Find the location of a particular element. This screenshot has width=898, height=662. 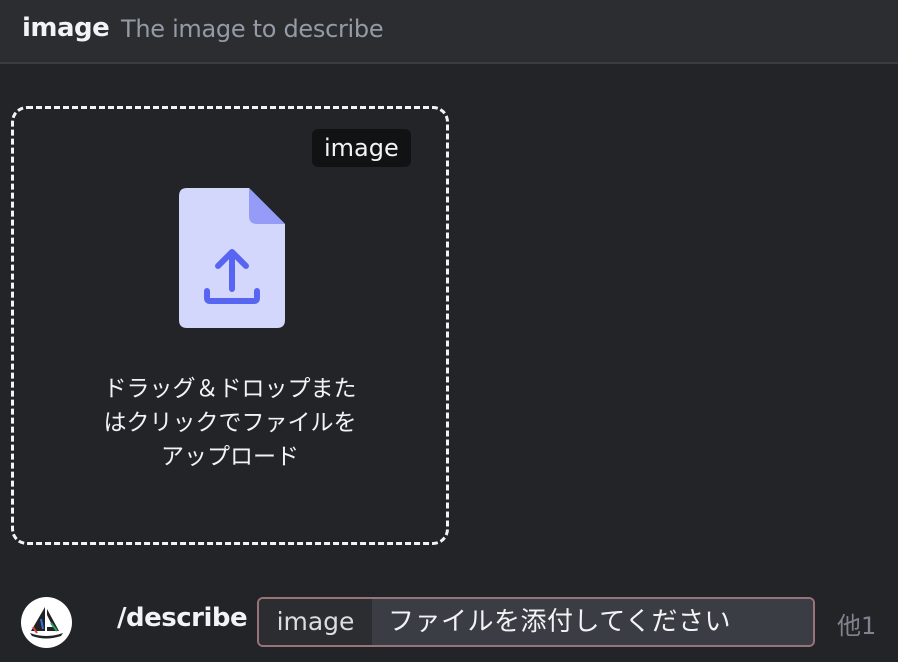

bot-avatar is located at coordinates (46, 622).